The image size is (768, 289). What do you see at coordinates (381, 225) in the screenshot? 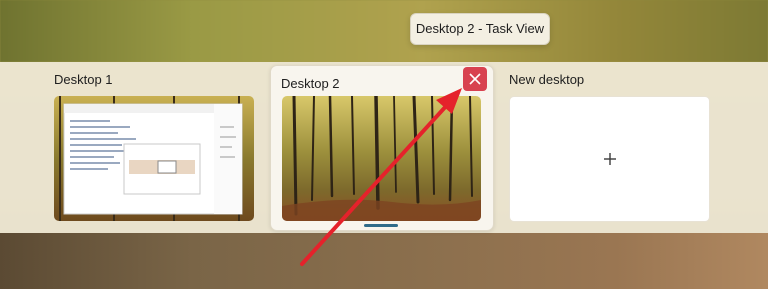
I see `active-desktop-indicator` at bounding box center [381, 225].